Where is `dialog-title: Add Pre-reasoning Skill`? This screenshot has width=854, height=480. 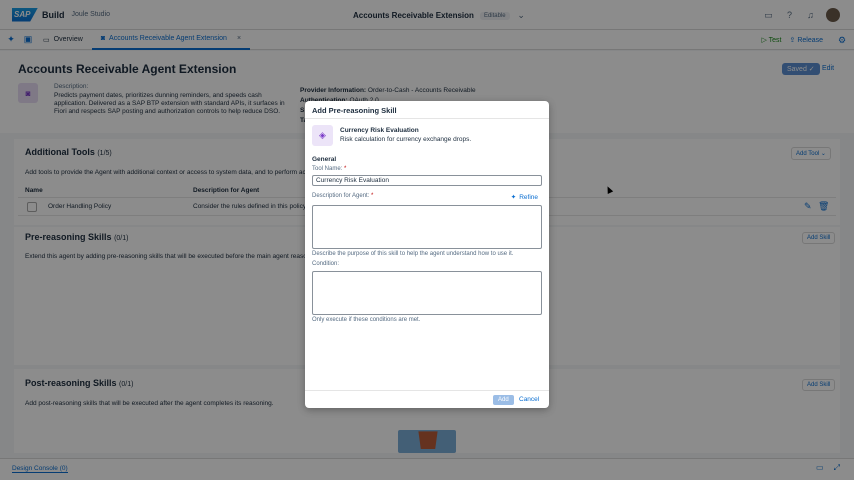
dialog-title: Add Pre-reasoning Skill is located at coordinates (427, 110).